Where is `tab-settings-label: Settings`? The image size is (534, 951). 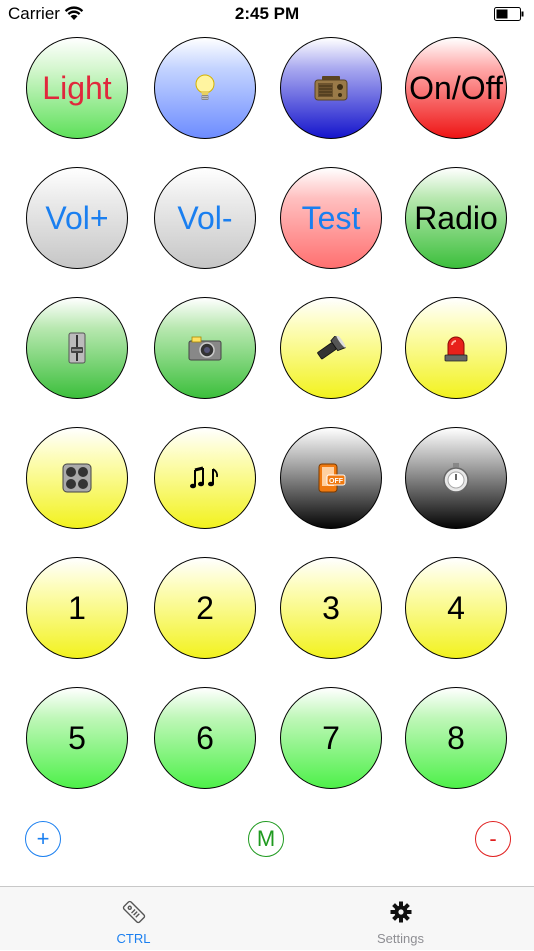
tab-settings-label: Settings is located at coordinates (400, 938).